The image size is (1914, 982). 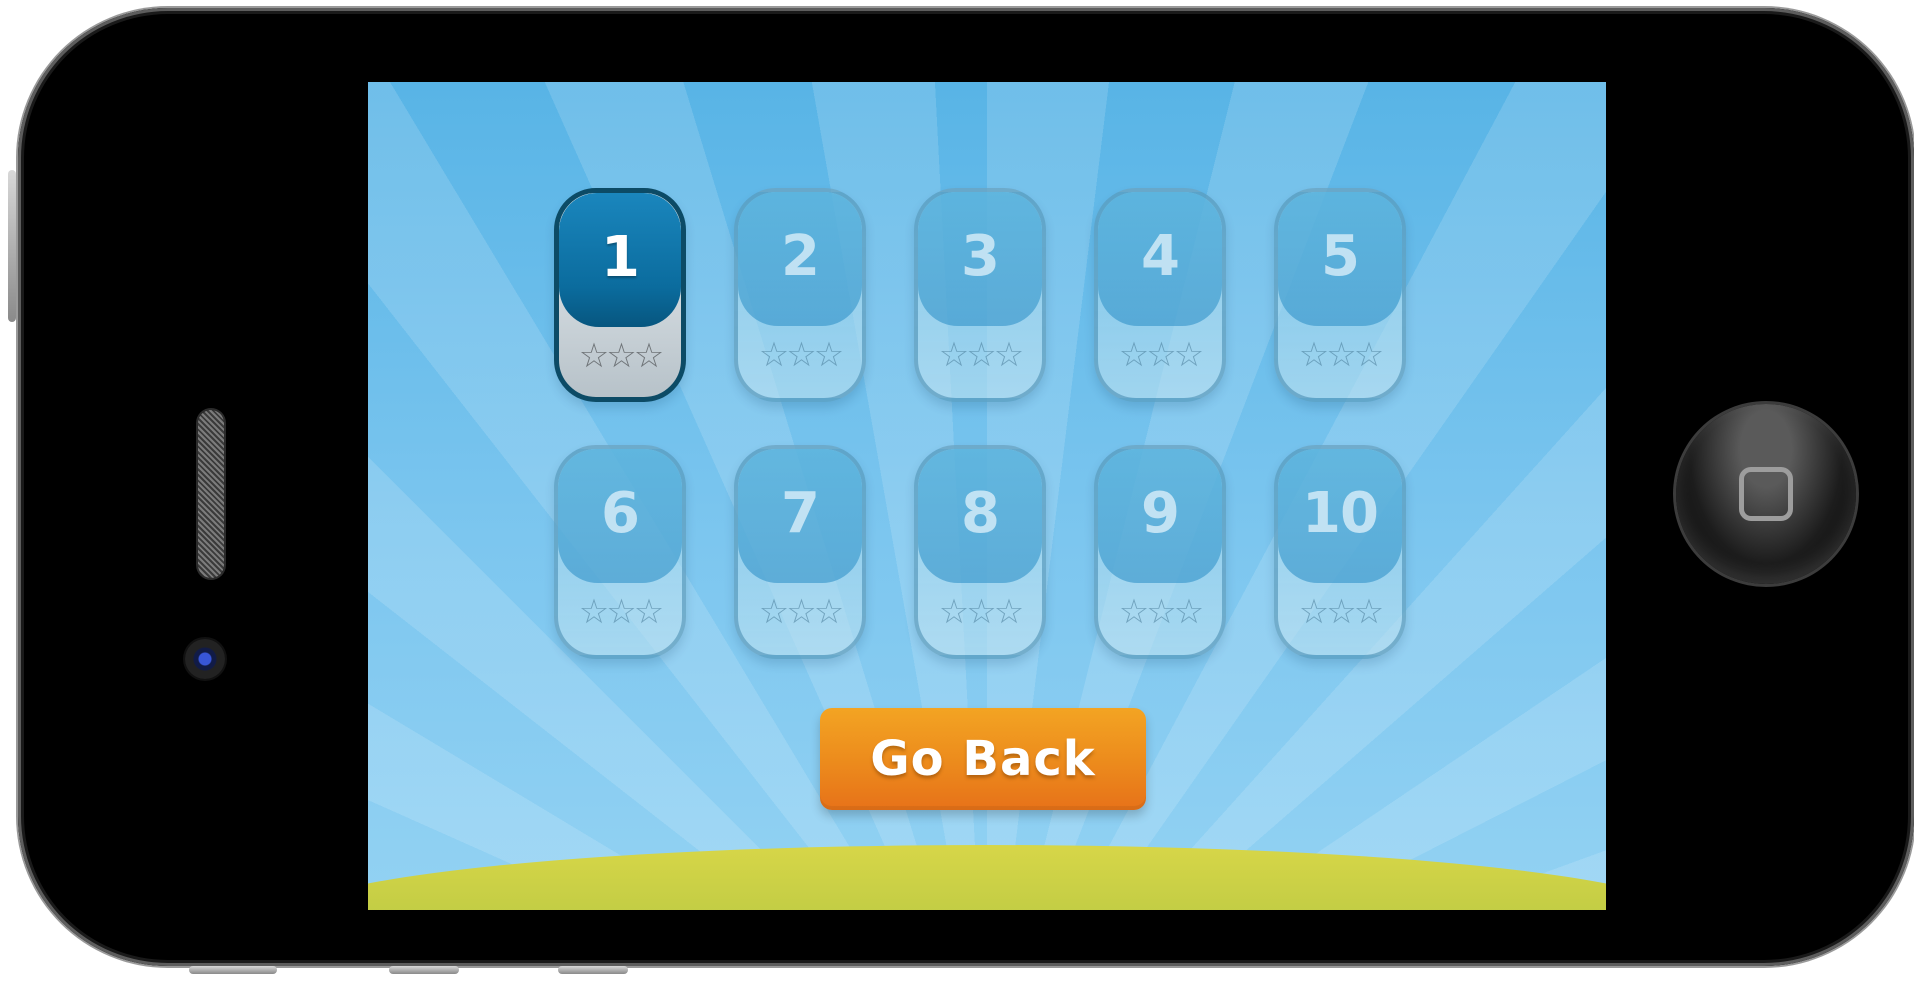 What do you see at coordinates (620, 295) in the screenshot?
I see `level-button-1: 1 ☆☆☆` at bounding box center [620, 295].